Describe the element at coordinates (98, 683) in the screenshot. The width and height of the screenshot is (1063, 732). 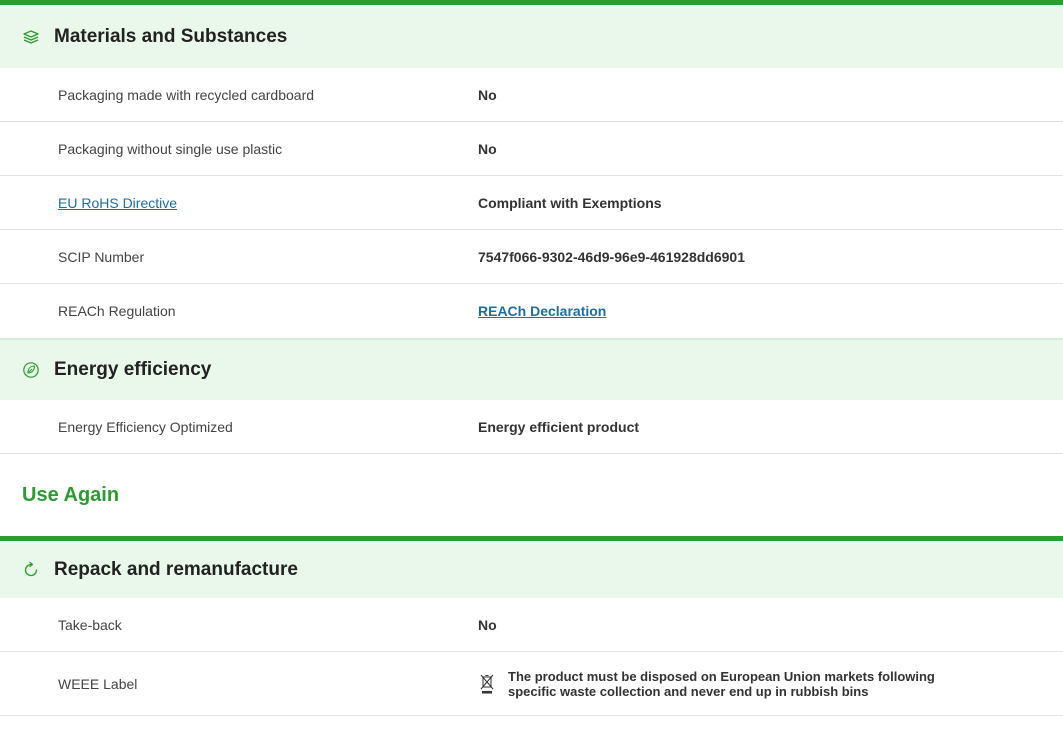
I see `row-label: WEEE Label` at that location.